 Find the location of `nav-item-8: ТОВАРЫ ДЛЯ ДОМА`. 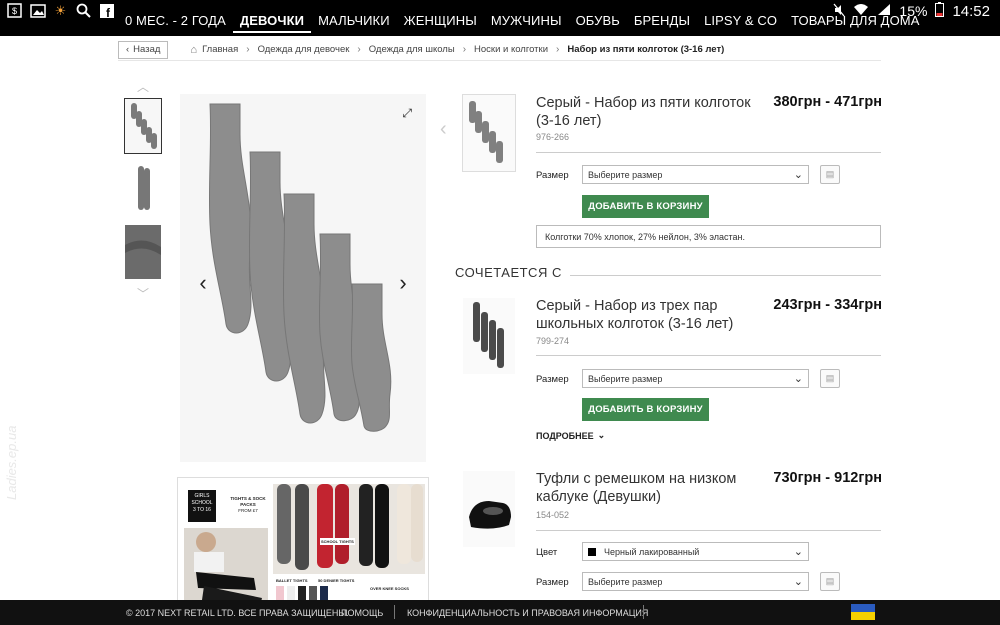

nav-item-8: ТОВАРЫ ДЛЯ ДОМА is located at coordinates (855, 21).